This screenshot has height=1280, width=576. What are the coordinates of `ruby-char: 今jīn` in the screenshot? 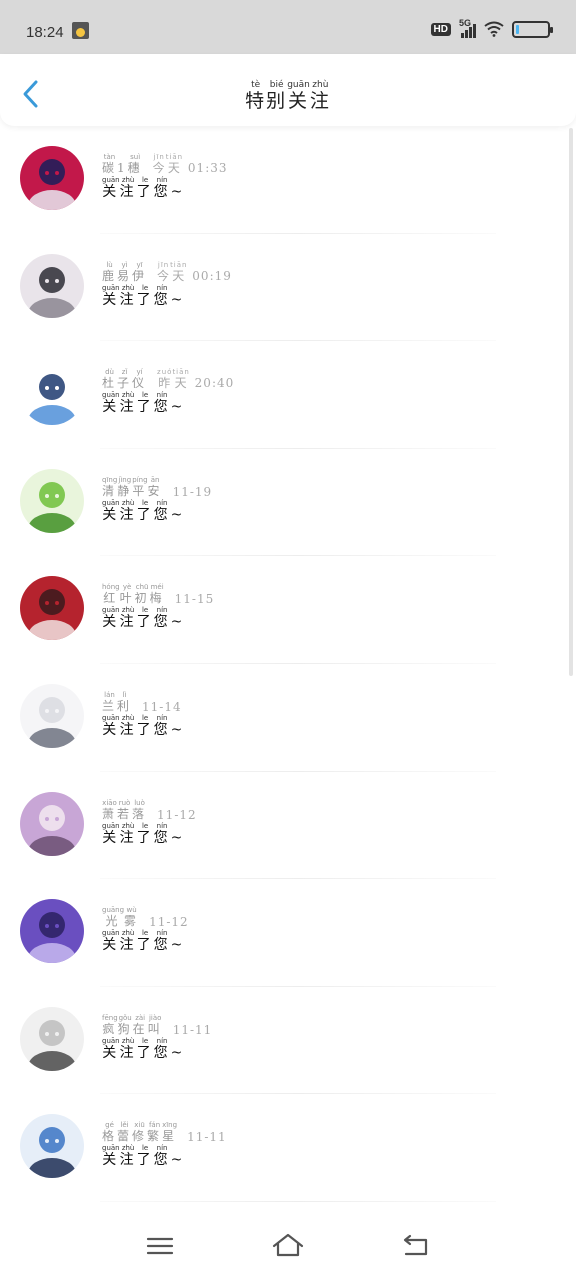 It's located at (164, 271).